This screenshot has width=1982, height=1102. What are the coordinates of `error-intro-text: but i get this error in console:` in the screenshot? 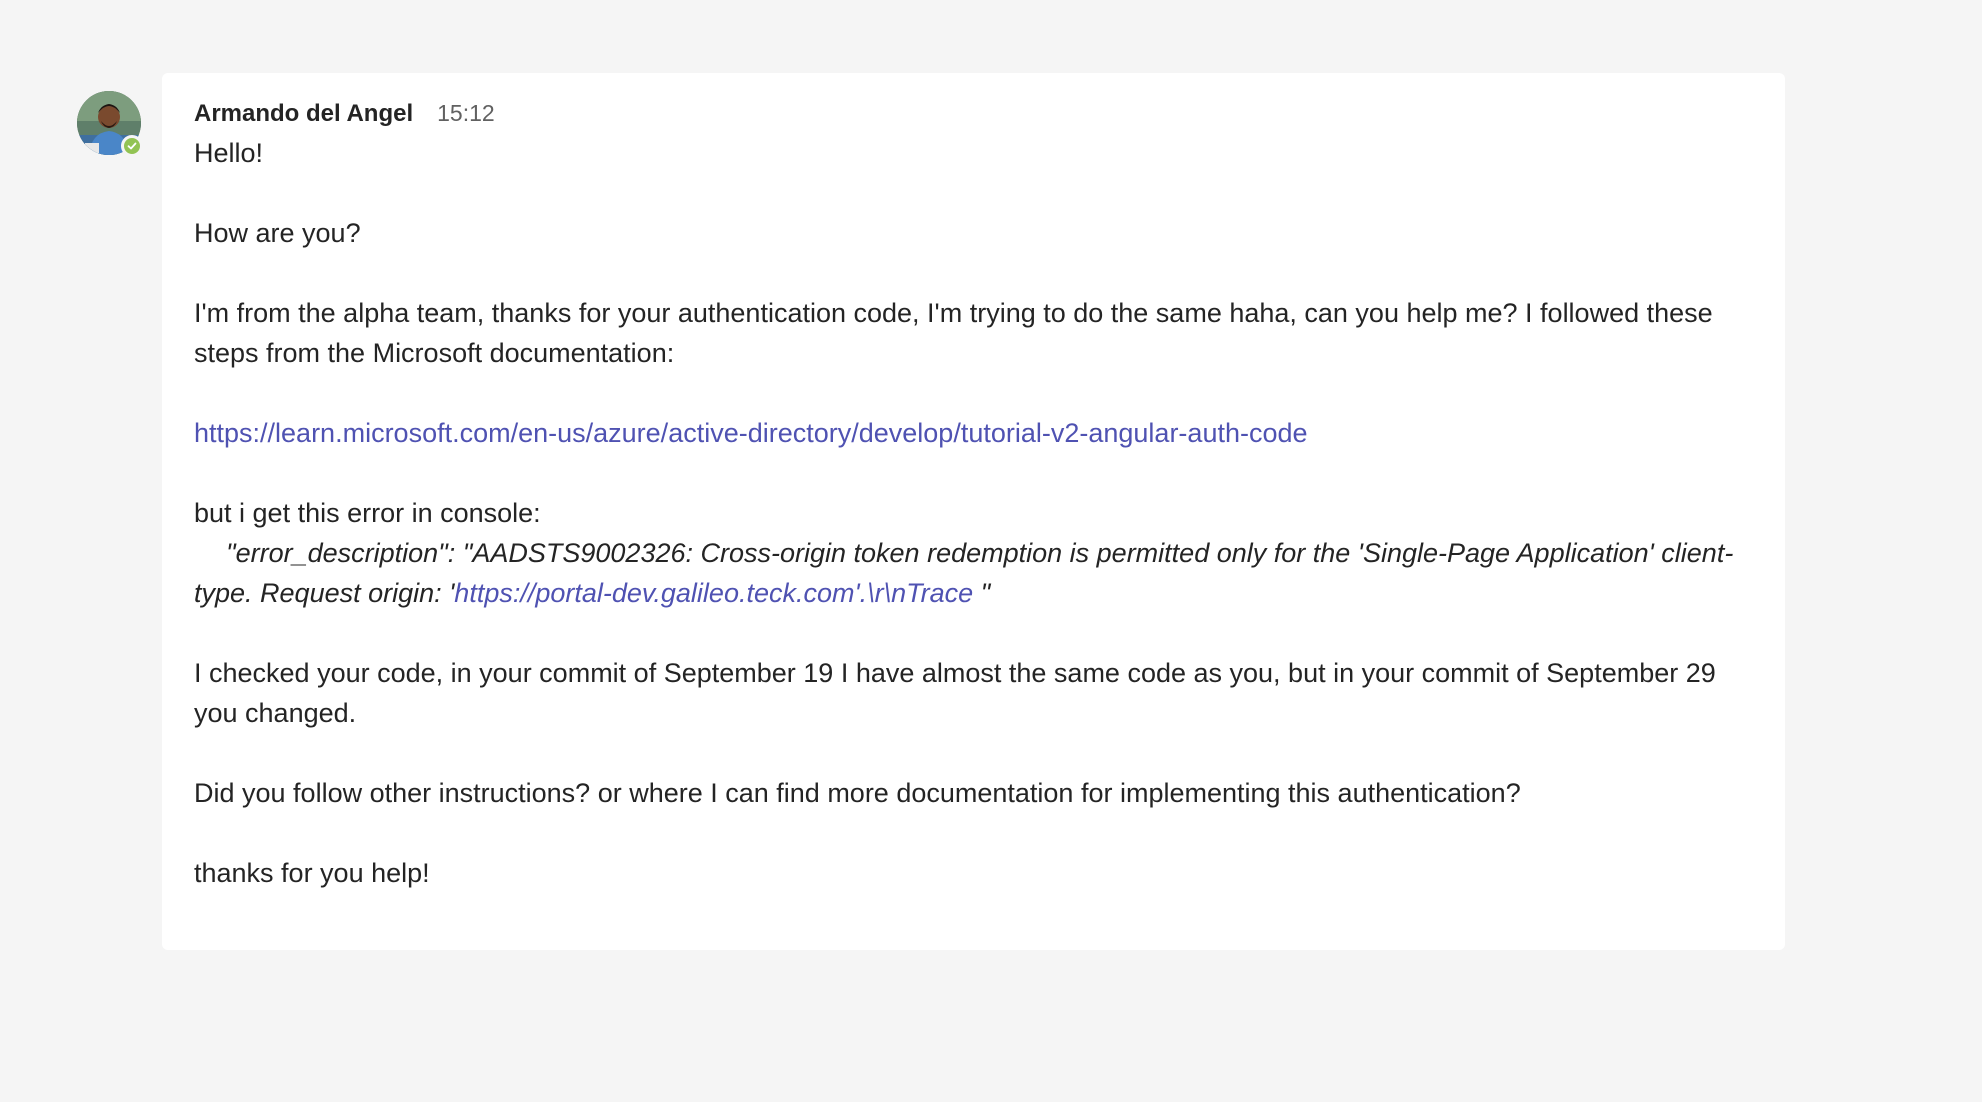 It's located at (367, 513).